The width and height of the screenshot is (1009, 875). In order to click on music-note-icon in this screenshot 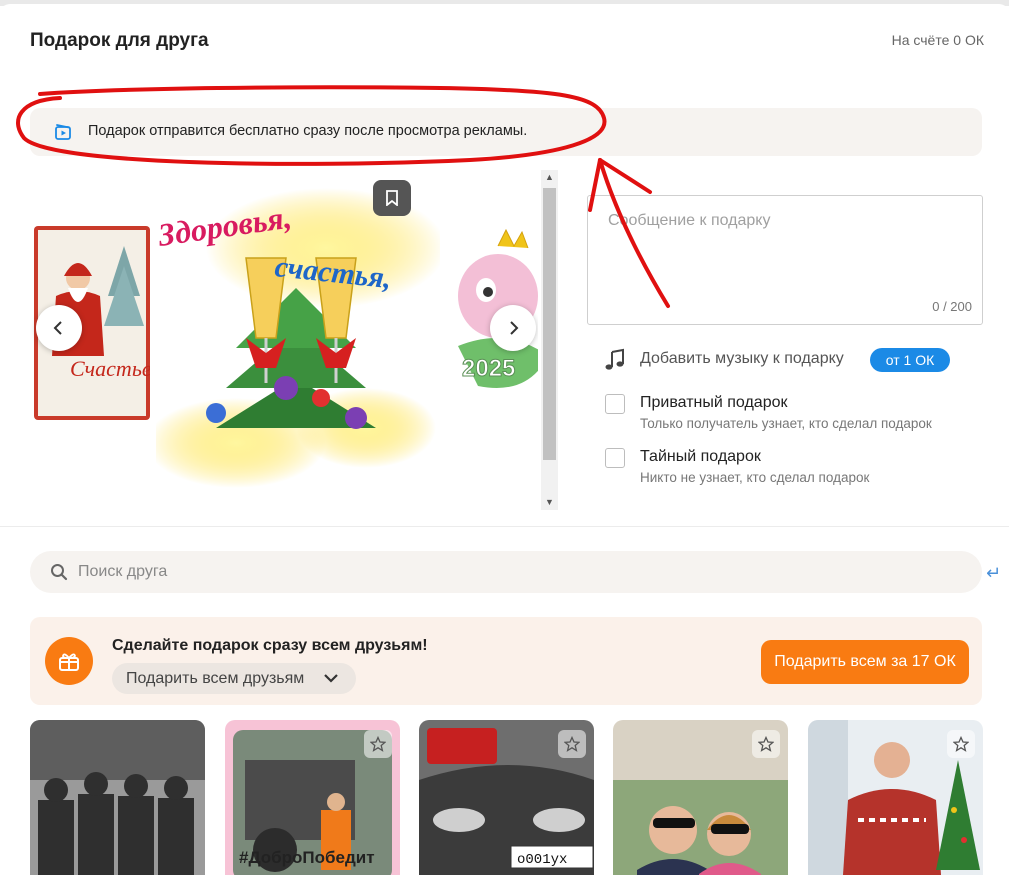, I will do `click(614, 359)`.